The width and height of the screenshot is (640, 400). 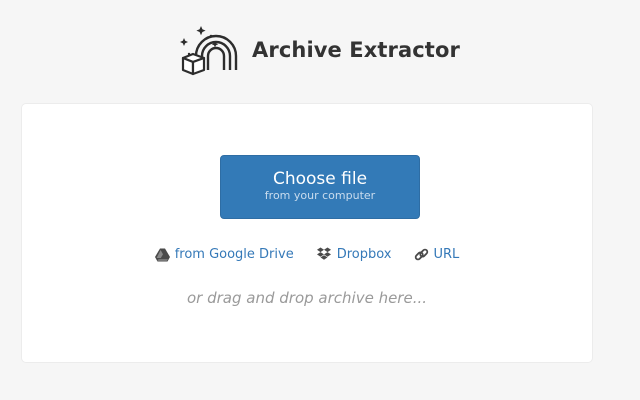 I want to click on choose-file-button: Choose file from your computer, so click(x=320, y=187).